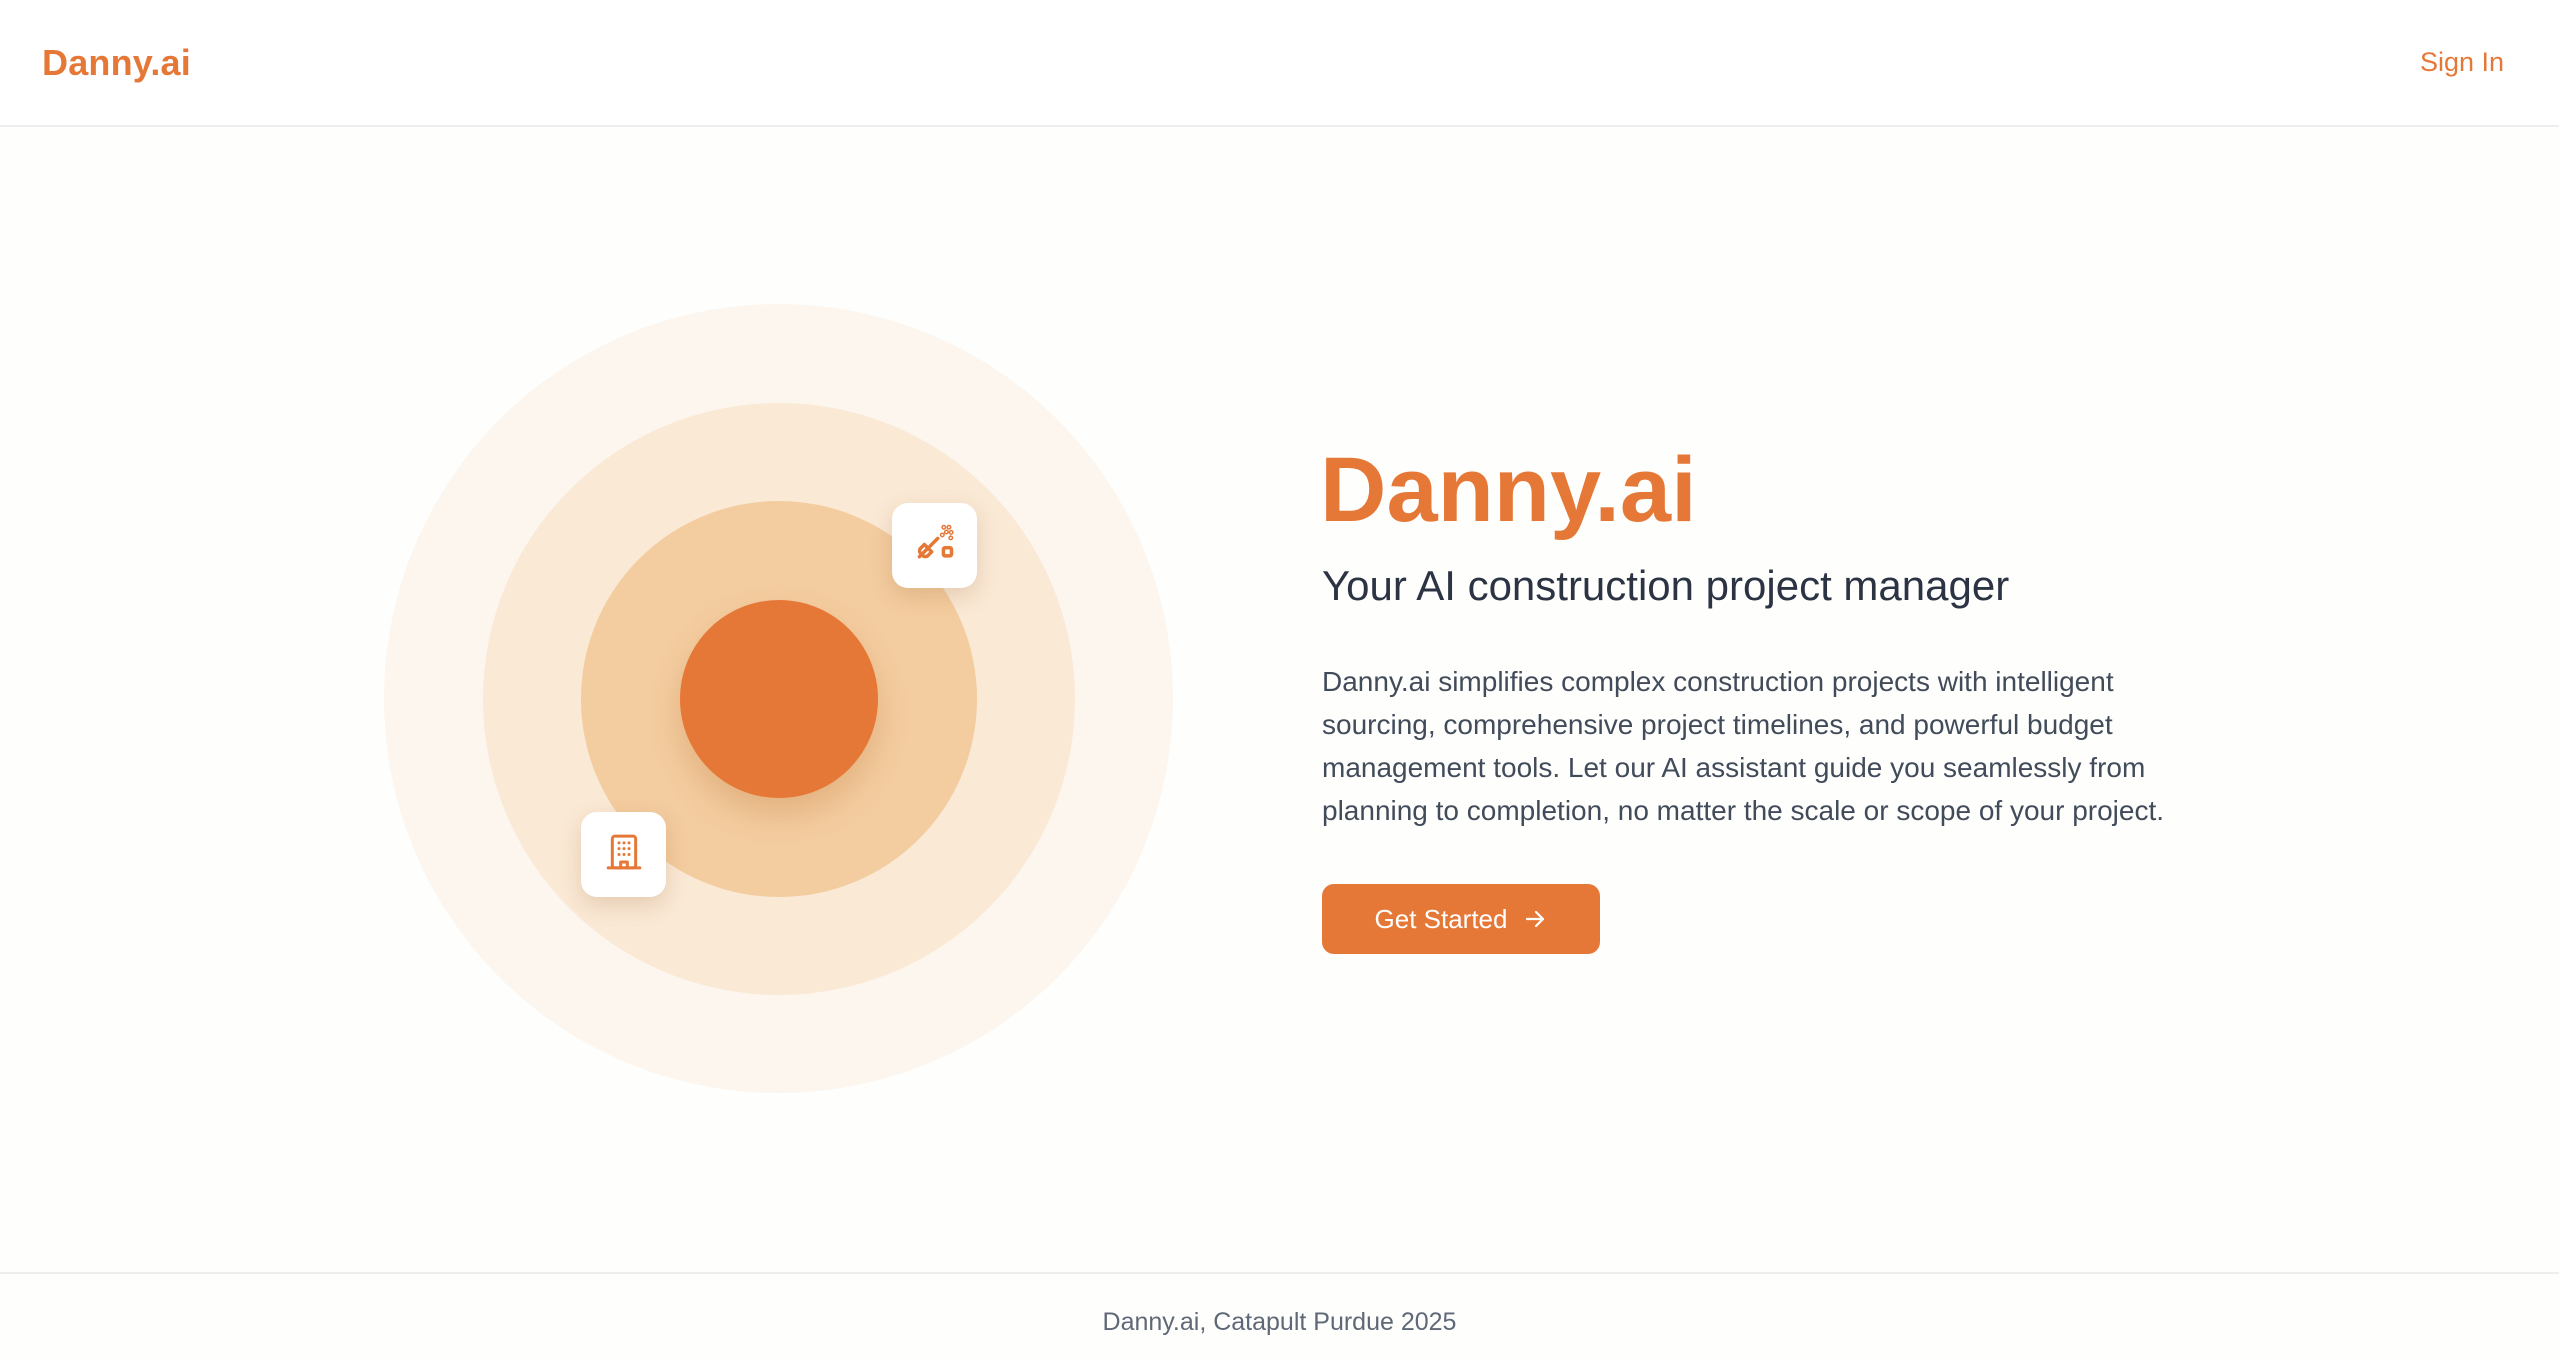 This screenshot has height=1361, width=2559. I want to click on logo: Danny.ai, so click(116, 63).